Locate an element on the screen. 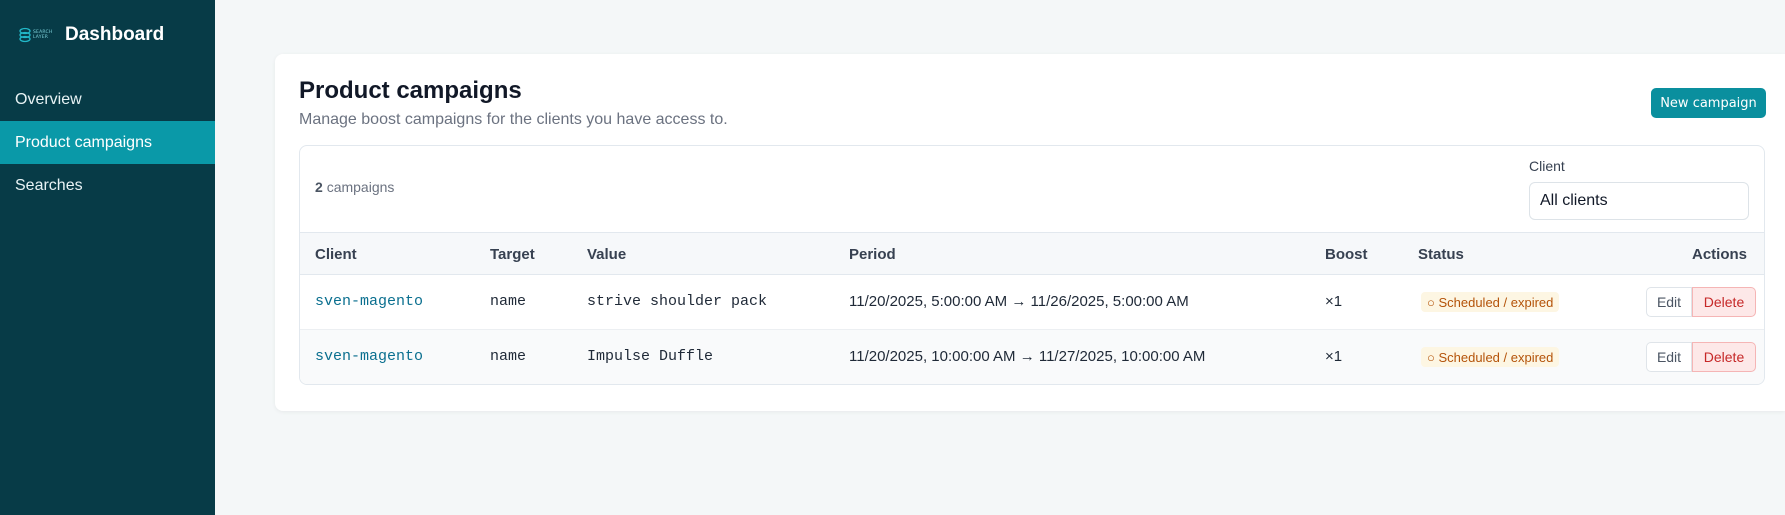  searchlayer-logo-icon: SEARCH LAYER is located at coordinates (36, 35).